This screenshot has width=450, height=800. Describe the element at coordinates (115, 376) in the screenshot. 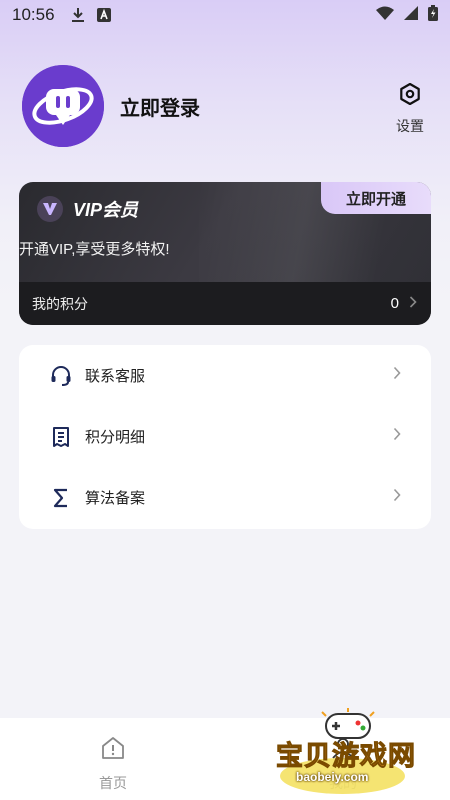

I see `menu-item-label: 联系客服` at that location.